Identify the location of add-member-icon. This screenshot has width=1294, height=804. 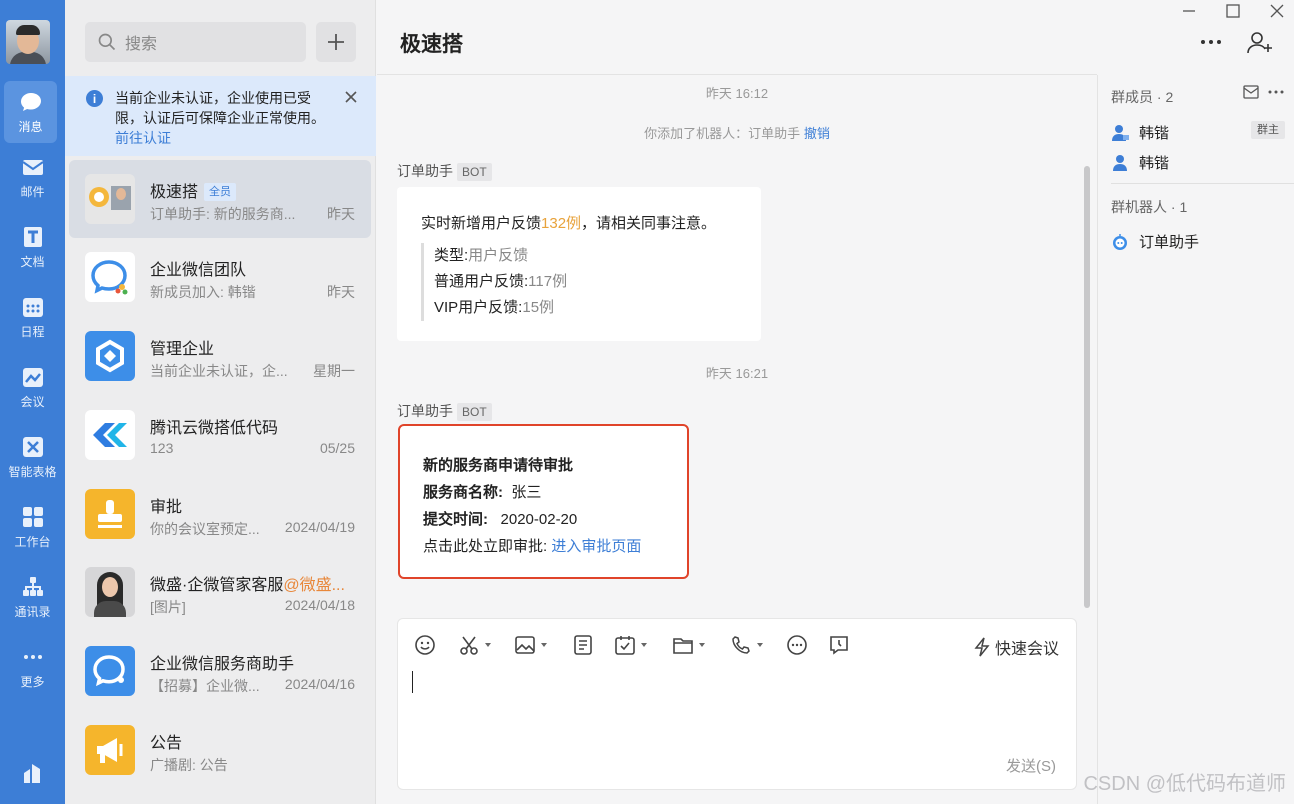
(1260, 43).